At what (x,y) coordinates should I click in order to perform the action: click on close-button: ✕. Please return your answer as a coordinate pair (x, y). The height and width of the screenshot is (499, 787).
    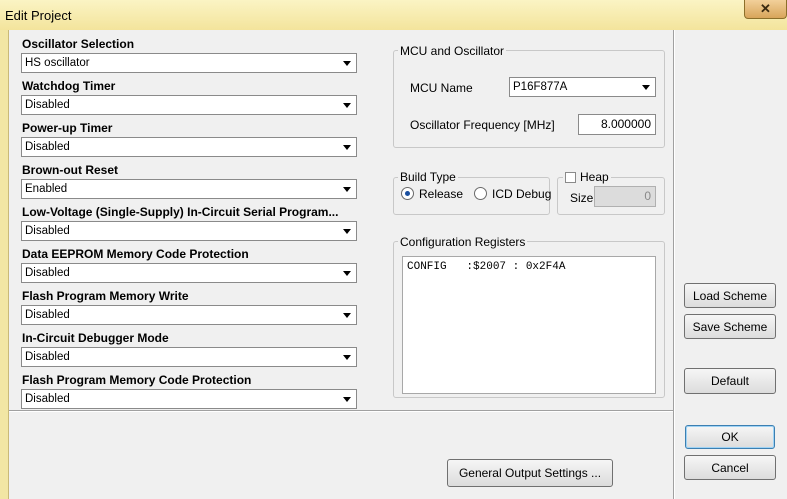
    Looking at the image, I should click on (765, 9).